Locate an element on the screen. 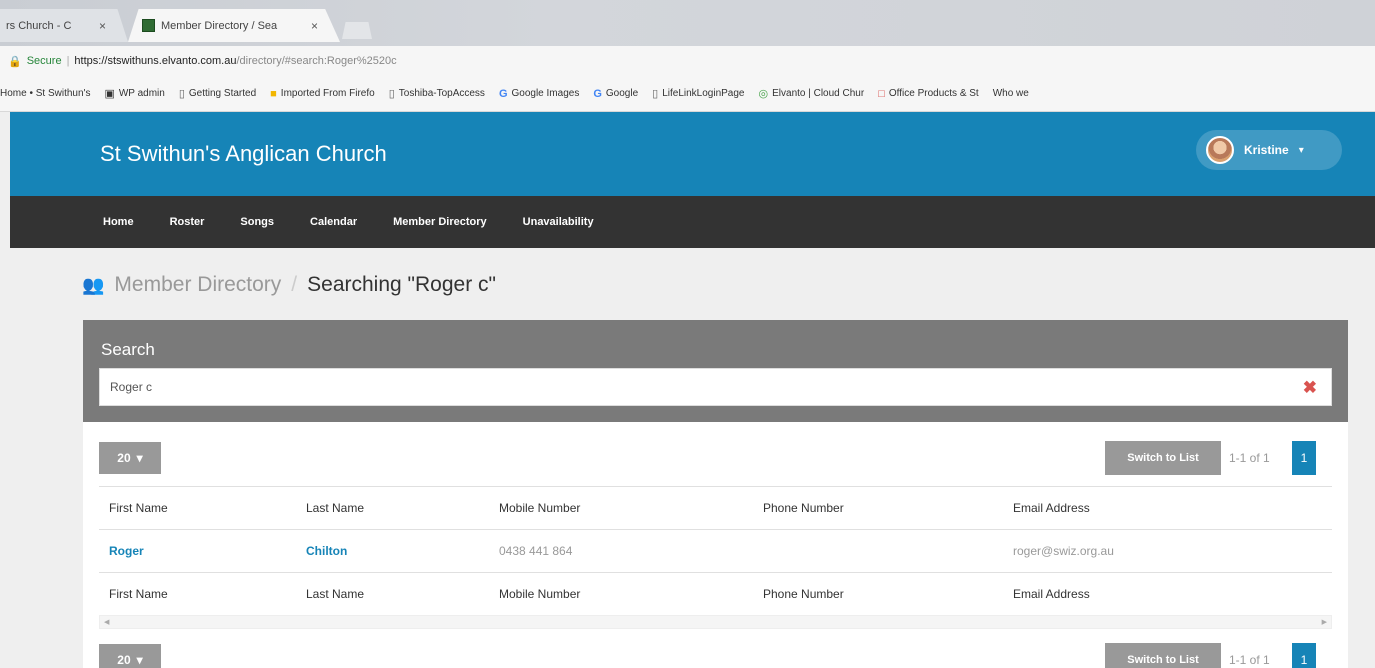 The height and width of the screenshot is (668, 1375). switch-to-list-button-bottom: Switch to List is located at coordinates (1163, 655).